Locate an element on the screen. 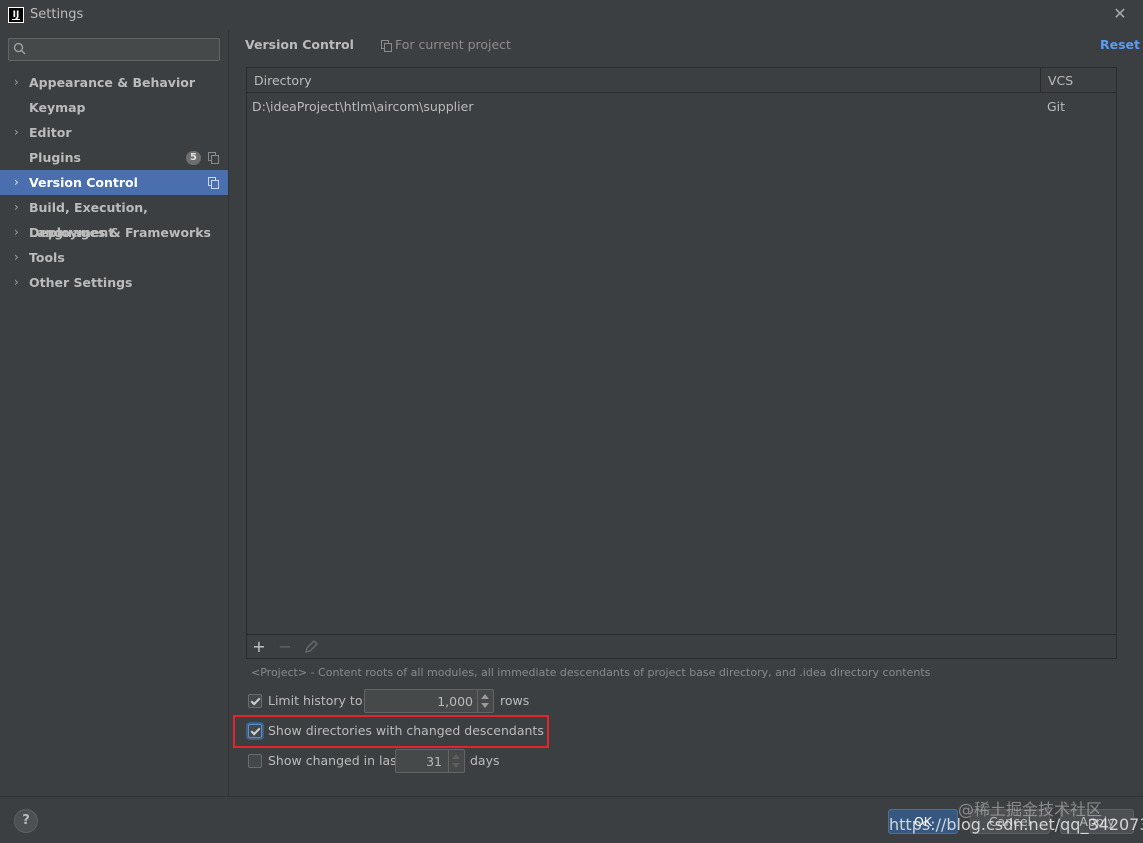 Image resolution: width=1143 pixels, height=843 pixels. limit-history-checkbox is located at coordinates (255, 701).